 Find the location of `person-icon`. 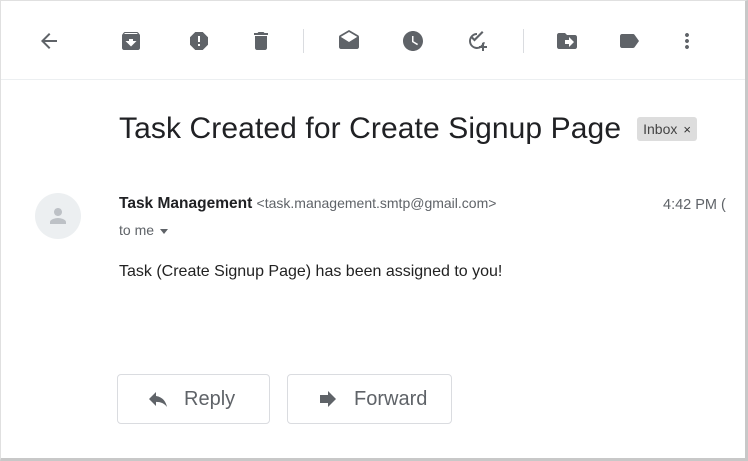

person-icon is located at coordinates (58, 216).